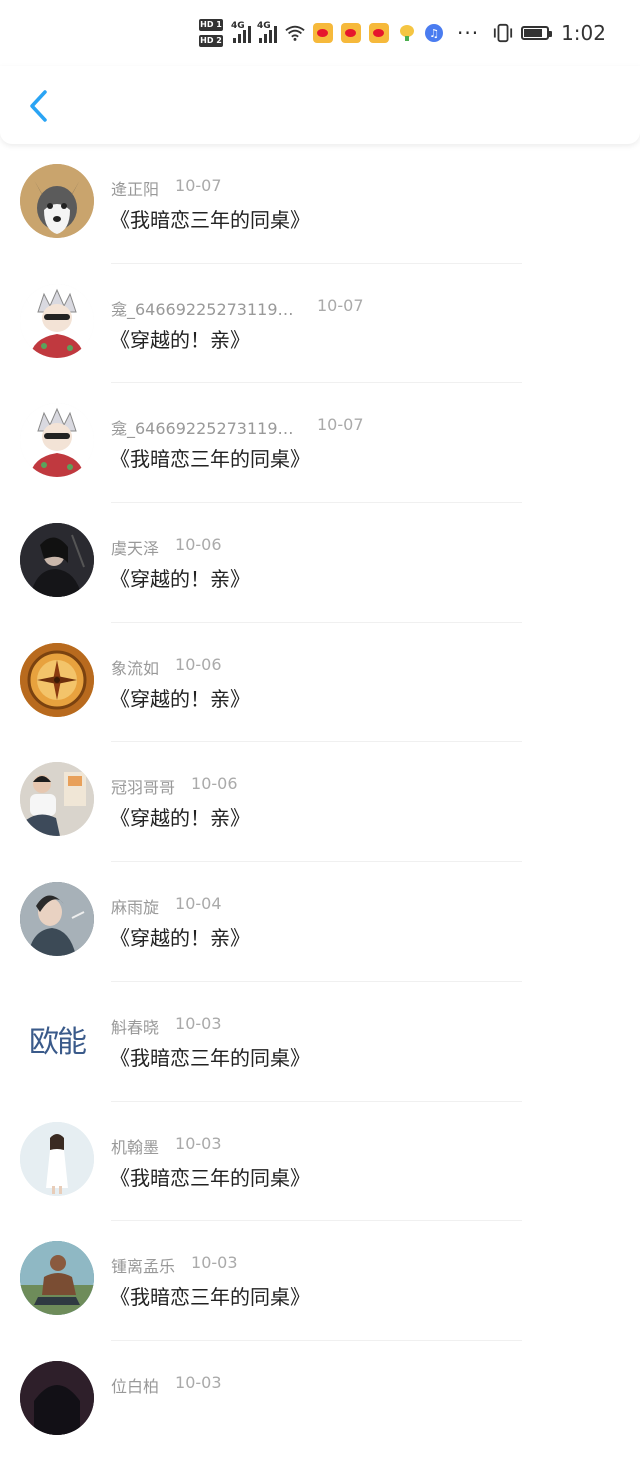 This screenshot has width=640, height=1461. Describe the element at coordinates (320, 1042) in the screenshot. I see `list-item: 欧能 斛春晓 10-03 《我暗恋三年的同桌》` at that location.